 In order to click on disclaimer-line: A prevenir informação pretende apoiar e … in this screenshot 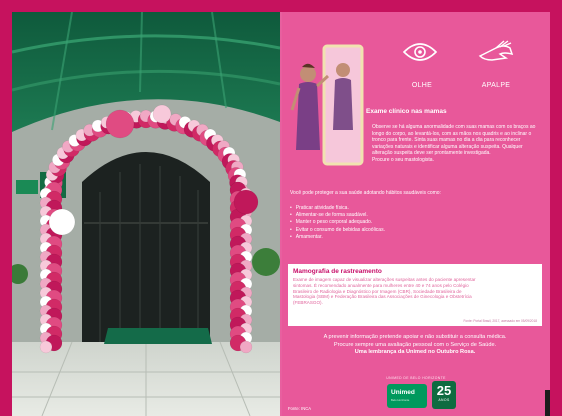, I will do `click(415, 337)`.